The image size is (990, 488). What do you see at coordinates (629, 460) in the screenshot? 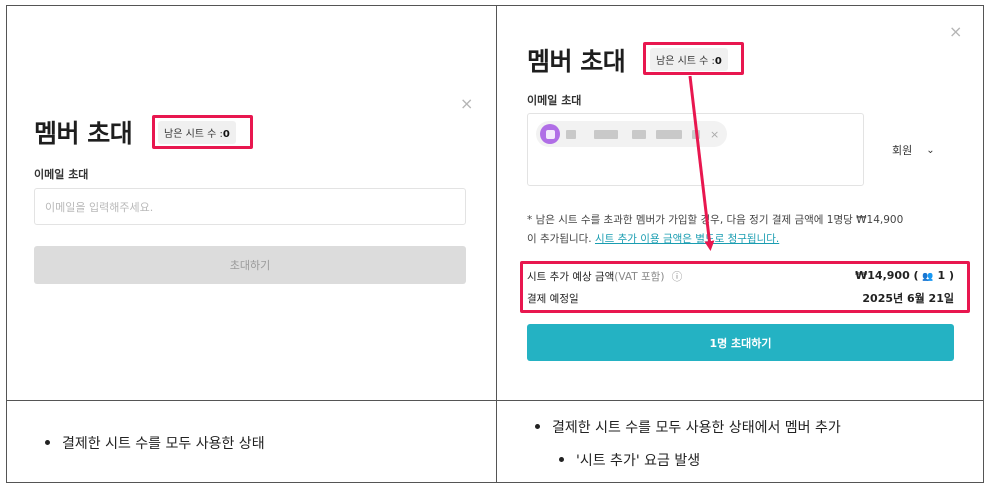
I see `caption-right-sub: '시트 추가' 요금 발생` at bounding box center [629, 460].